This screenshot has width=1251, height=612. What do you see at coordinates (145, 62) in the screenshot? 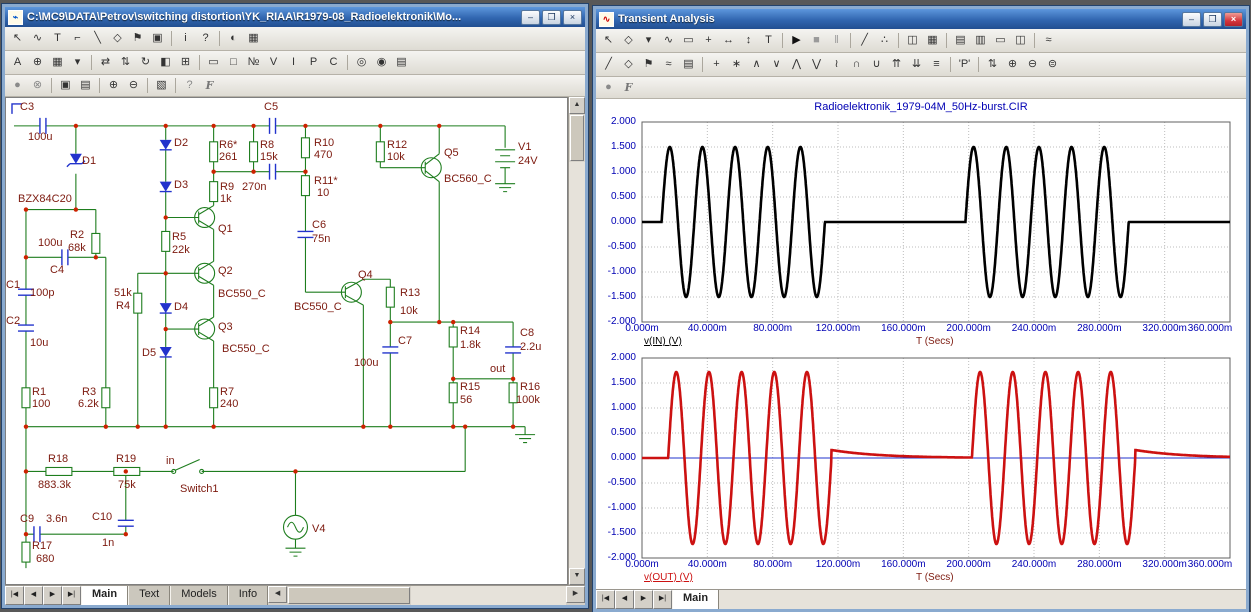
I see `rotate-icon: ↻` at bounding box center [145, 62].